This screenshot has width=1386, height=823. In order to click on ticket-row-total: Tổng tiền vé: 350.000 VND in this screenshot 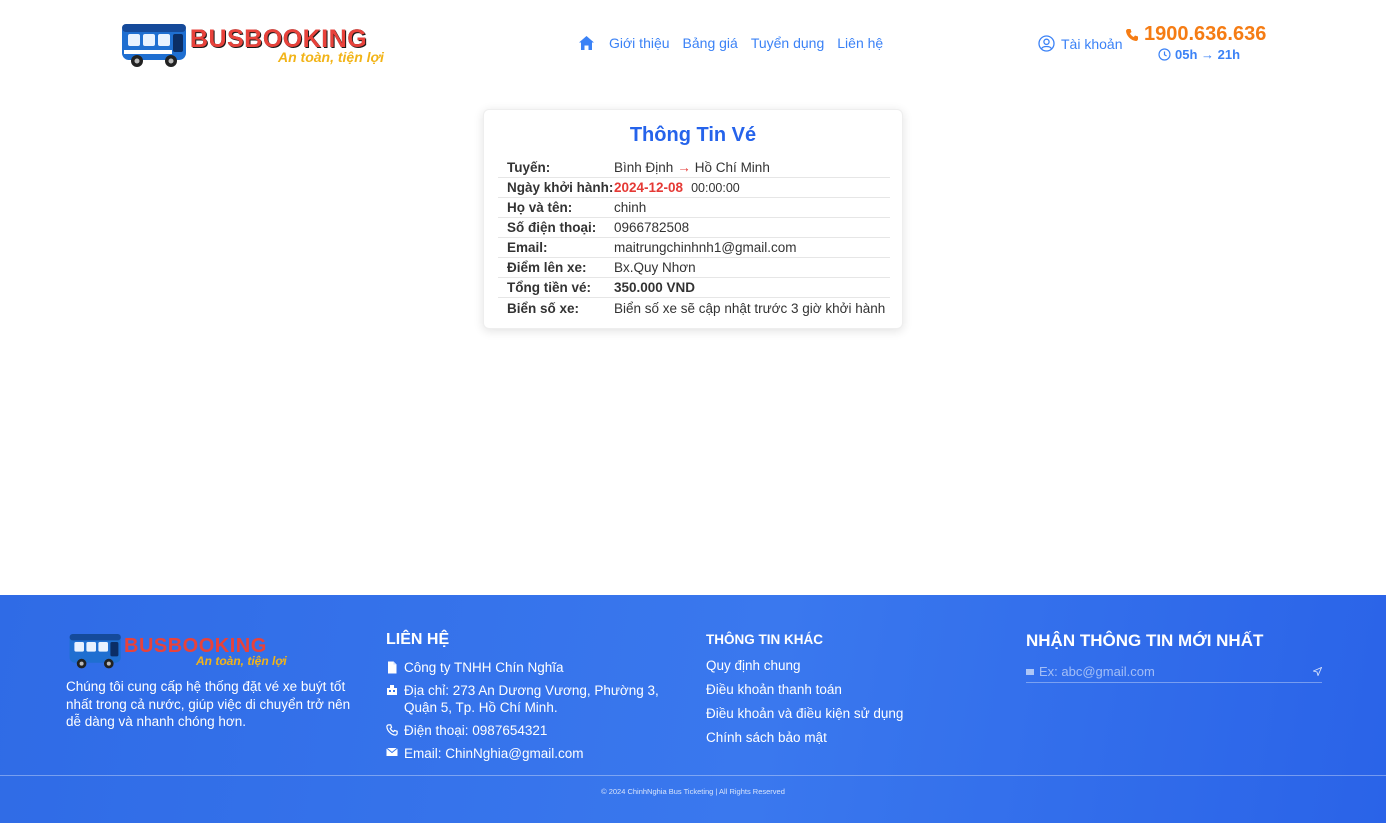, I will do `click(694, 288)`.